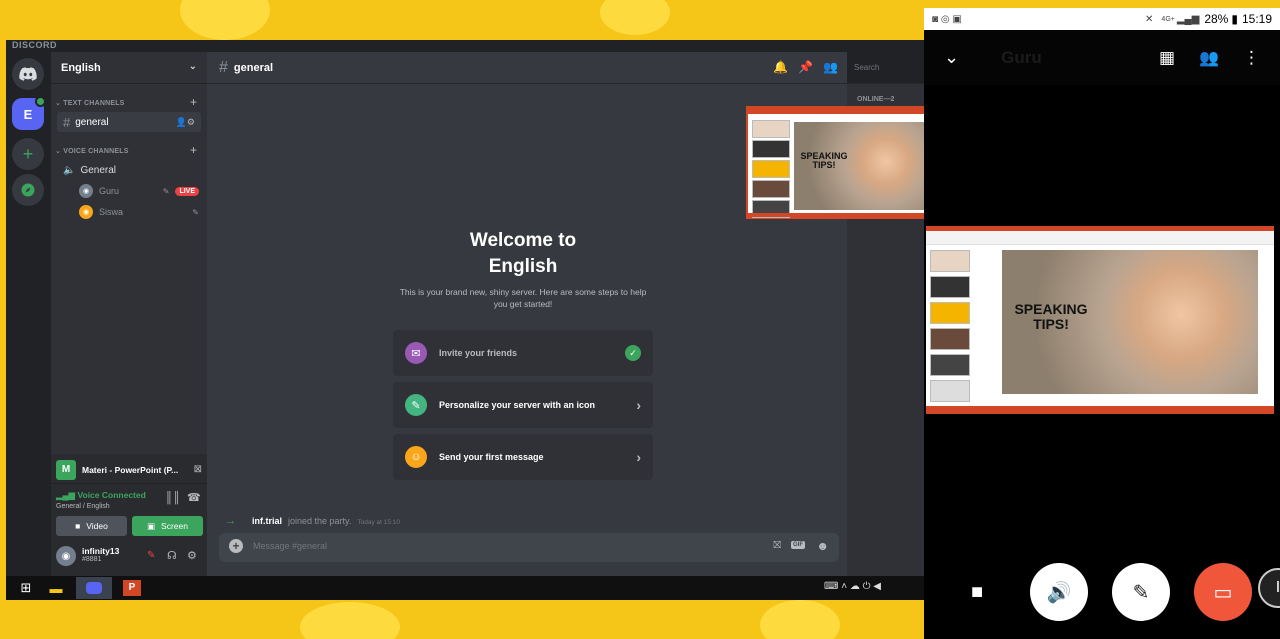 The width and height of the screenshot is (1280, 639). What do you see at coordinates (69, 170) in the screenshot?
I see `speaker-icon: 🔈` at bounding box center [69, 170].